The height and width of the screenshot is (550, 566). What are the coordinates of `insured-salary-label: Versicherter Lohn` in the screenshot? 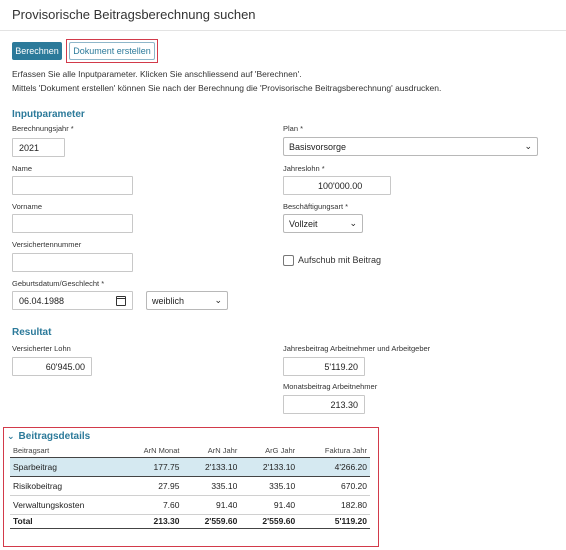 It's located at (41, 348).